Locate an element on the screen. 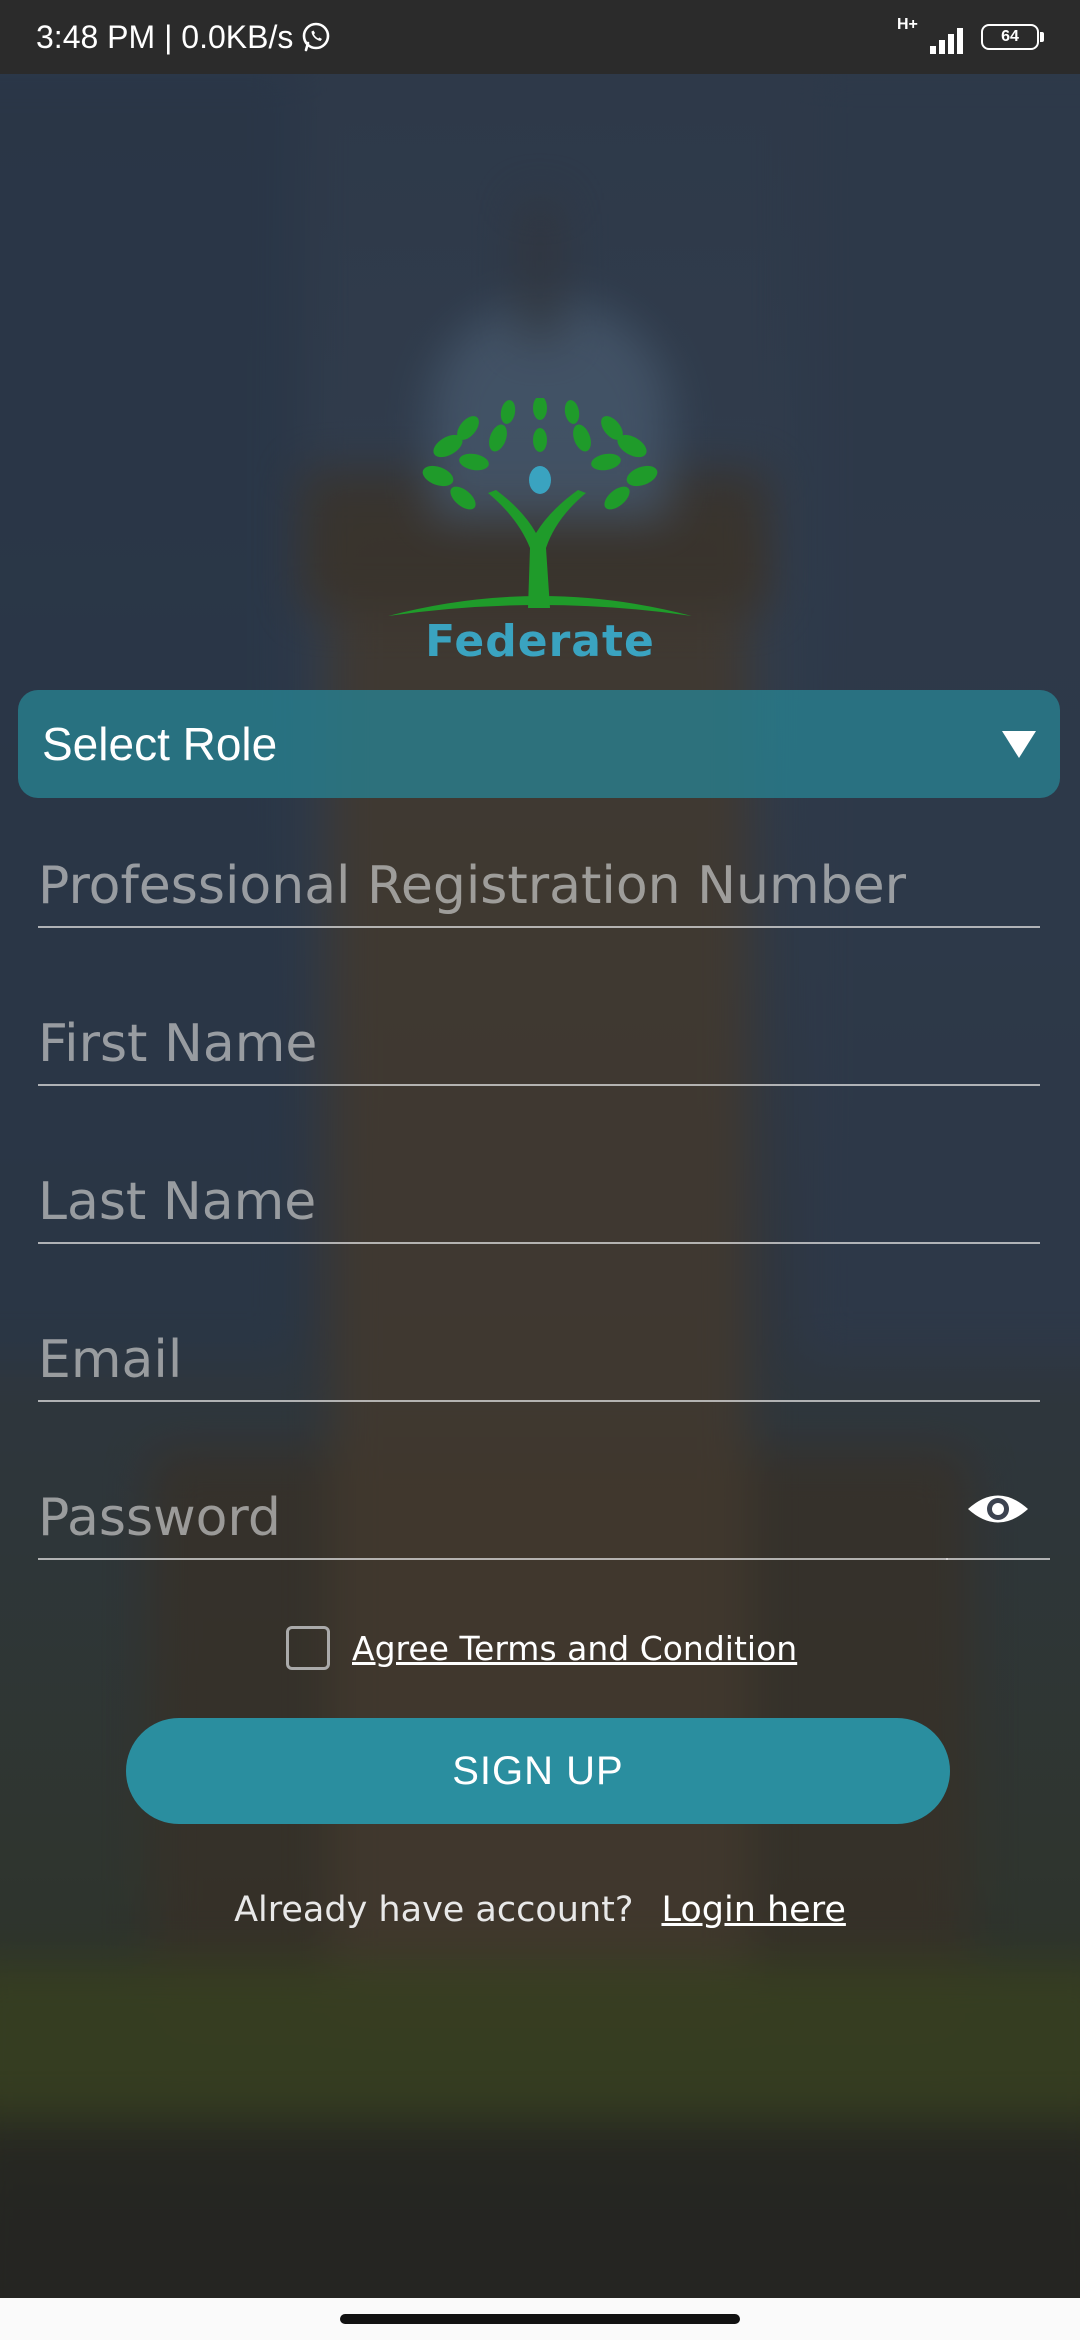  whatsapp-icon is located at coordinates (316, 37).